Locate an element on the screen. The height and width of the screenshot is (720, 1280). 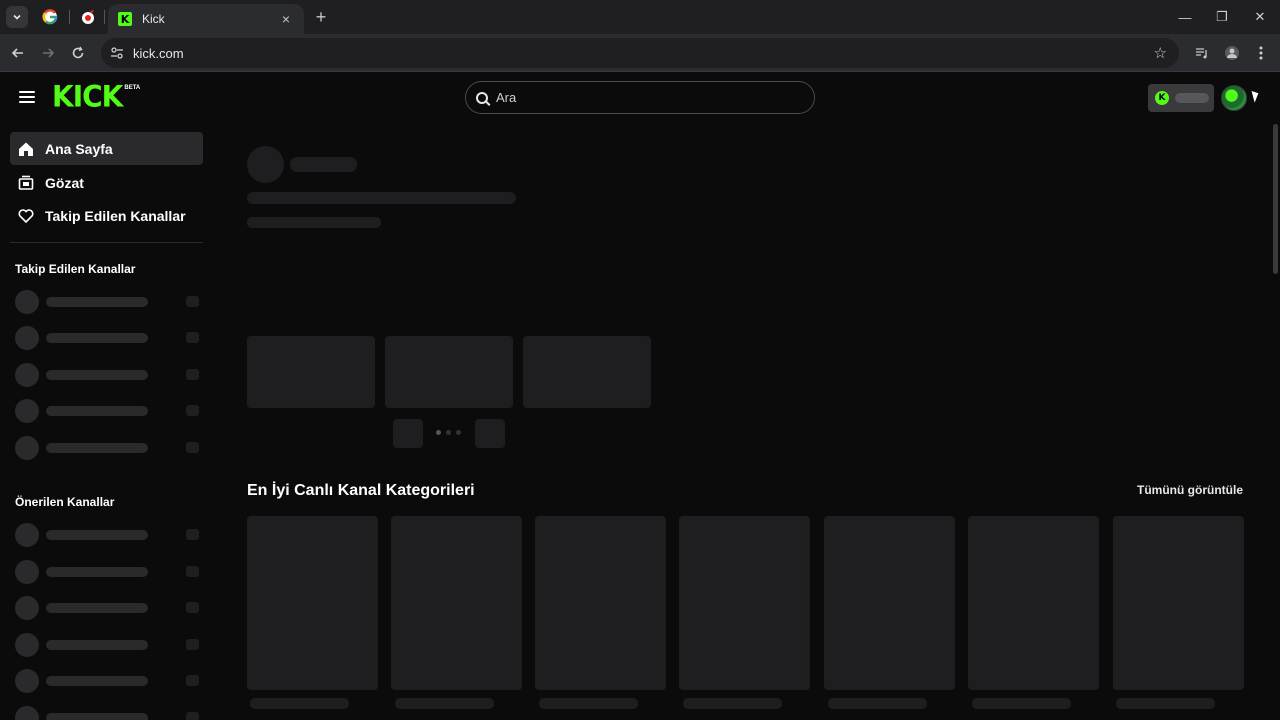
search-box is located at coordinates (640, 97).